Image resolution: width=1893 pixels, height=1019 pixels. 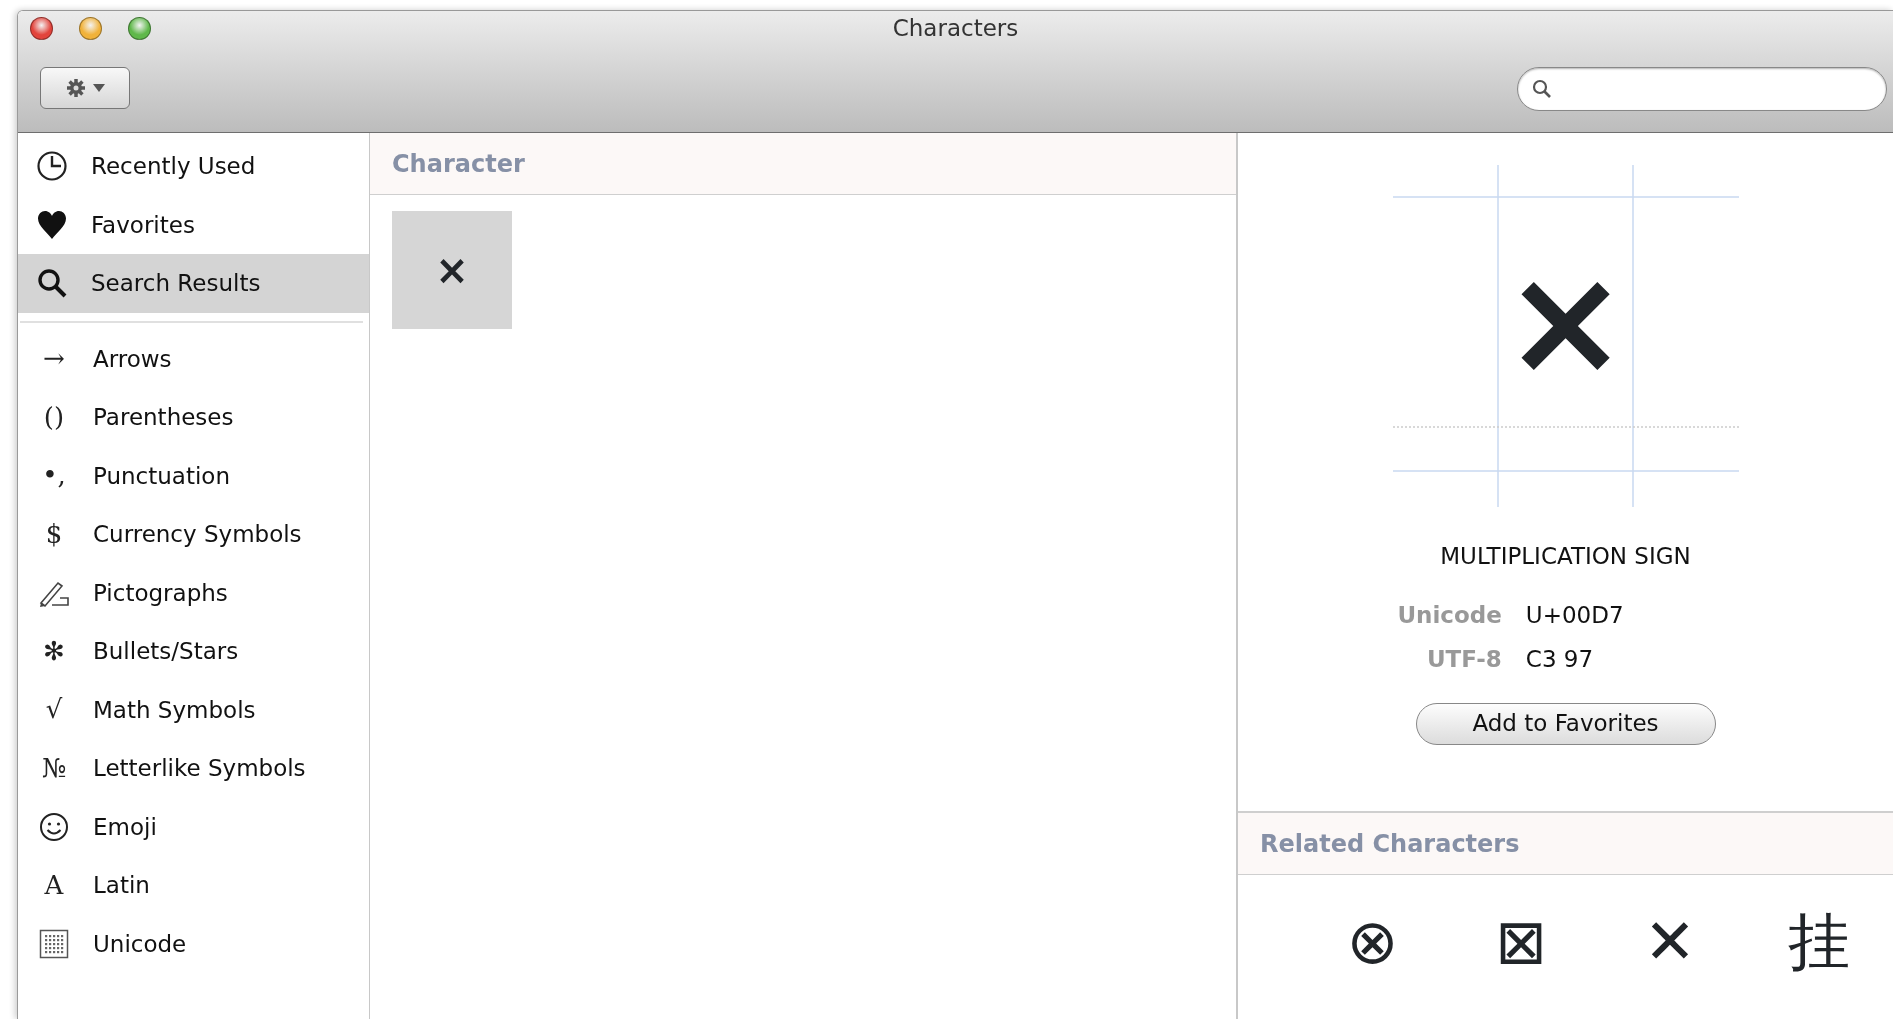 I want to click on field-value: U+00D7, so click(x=1574, y=615).